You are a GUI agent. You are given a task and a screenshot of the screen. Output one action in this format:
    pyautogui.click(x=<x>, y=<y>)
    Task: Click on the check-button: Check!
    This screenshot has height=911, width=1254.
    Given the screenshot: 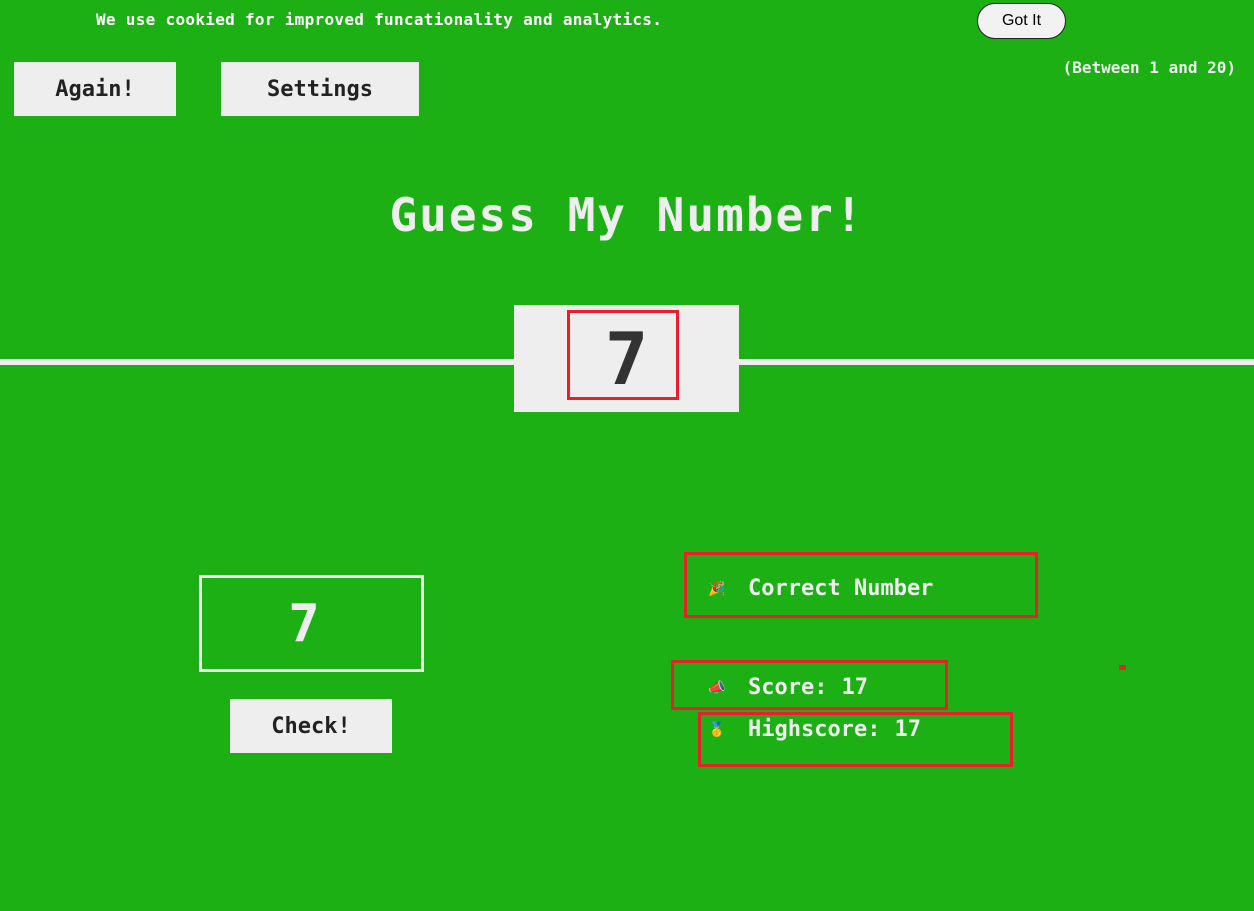 What is the action you would take?
    pyautogui.click(x=311, y=726)
    